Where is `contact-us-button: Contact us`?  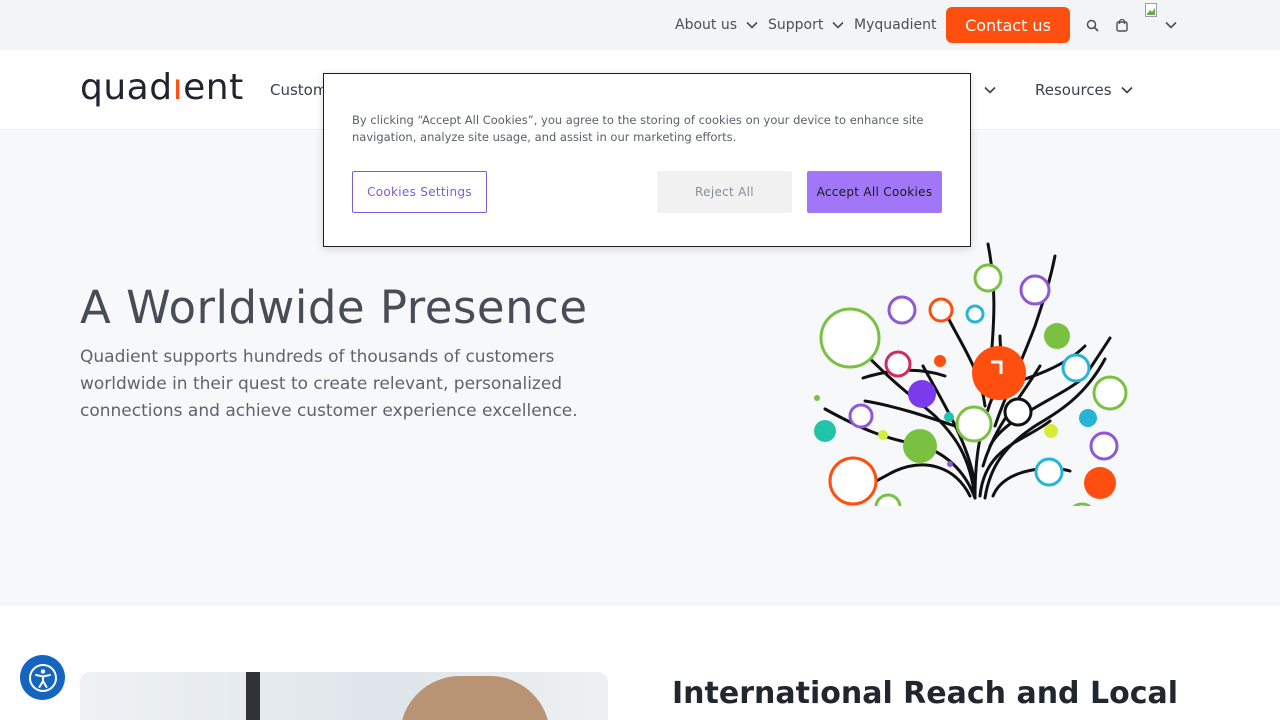
contact-us-button: Contact us is located at coordinates (1008, 25).